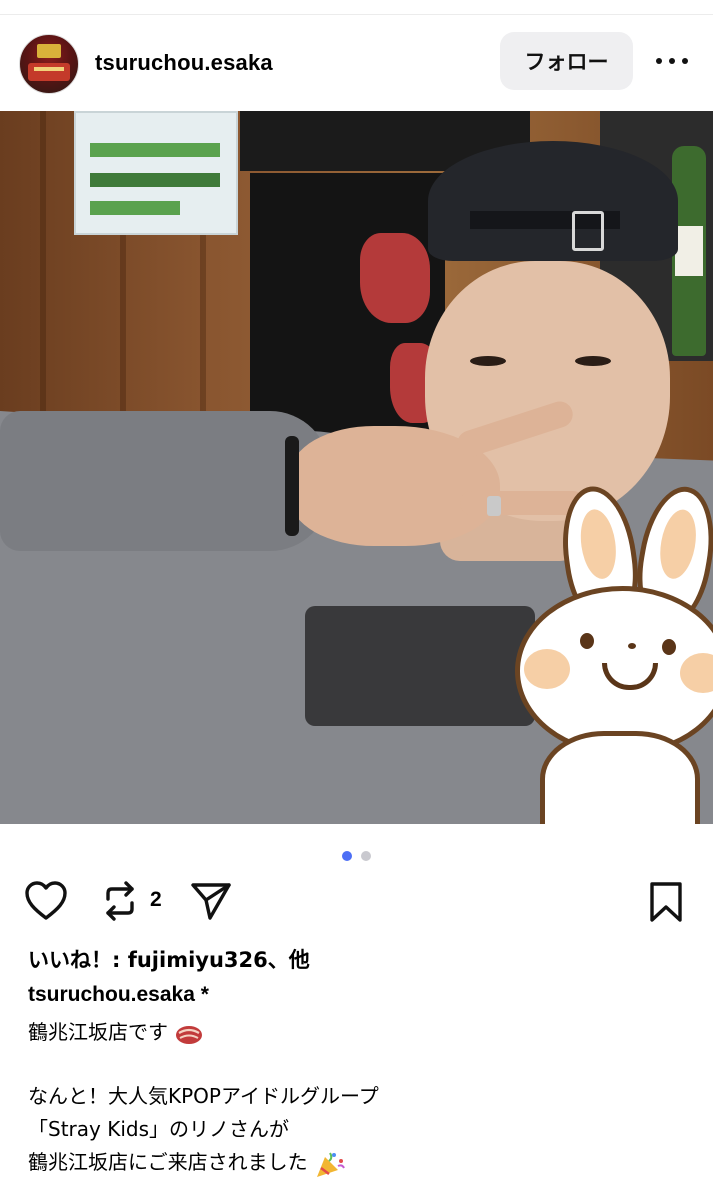  Describe the element at coordinates (366, 856) in the screenshot. I see `pager-dot` at that location.